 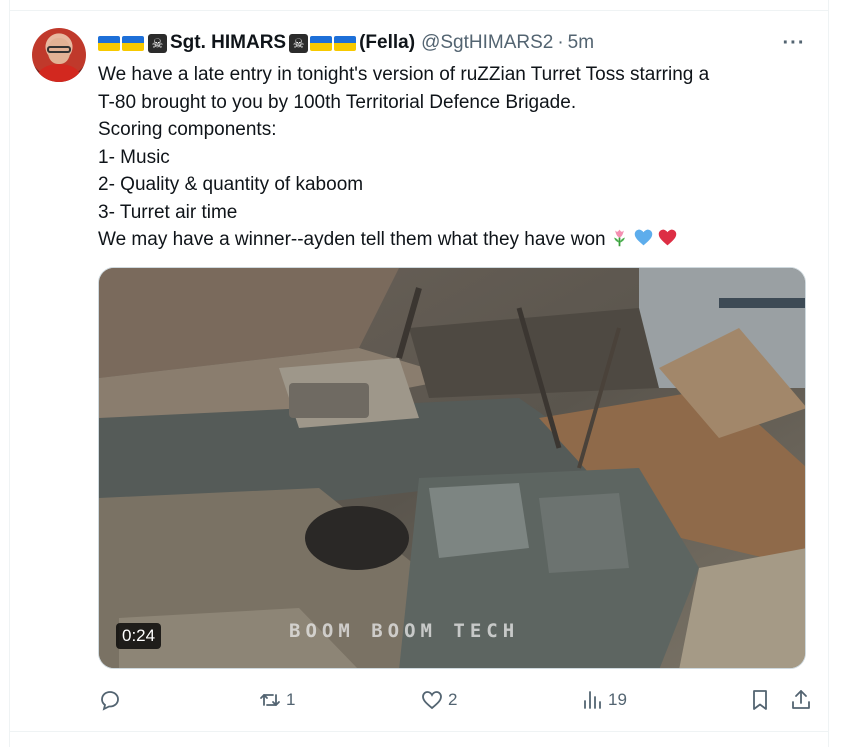 What do you see at coordinates (592, 700) in the screenshot?
I see `views-icon` at bounding box center [592, 700].